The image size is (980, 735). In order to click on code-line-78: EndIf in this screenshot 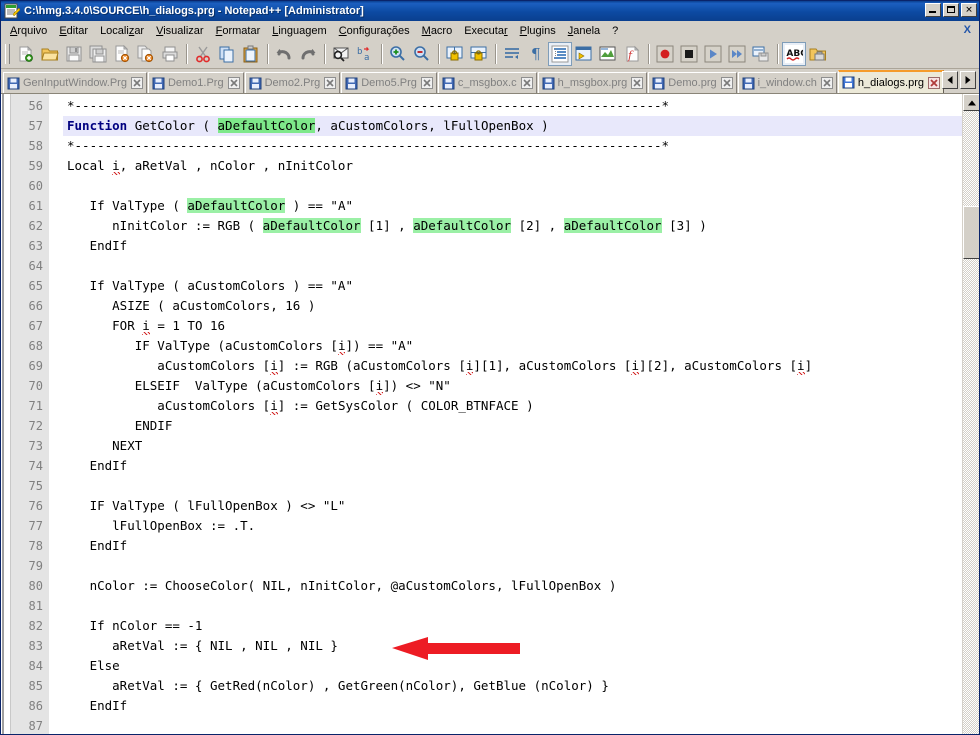, I will do `click(521, 546)`.